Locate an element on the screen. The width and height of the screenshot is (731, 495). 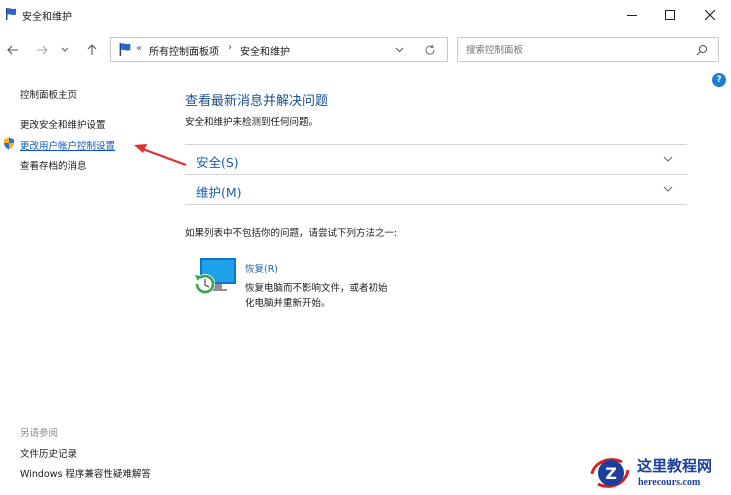
arrow-right-icon is located at coordinates (42, 50).